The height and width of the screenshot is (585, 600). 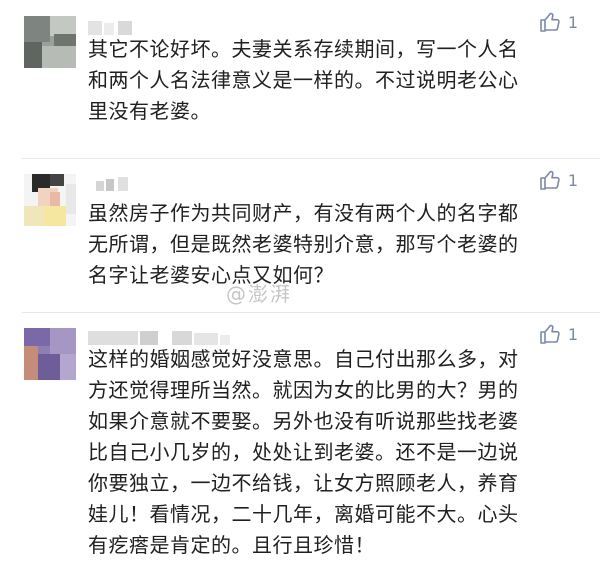 What do you see at coordinates (303, 80) in the screenshot?
I see `comment-line: 和两个人名法律意义是一样的。不过说明老公心` at bounding box center [303, 80].